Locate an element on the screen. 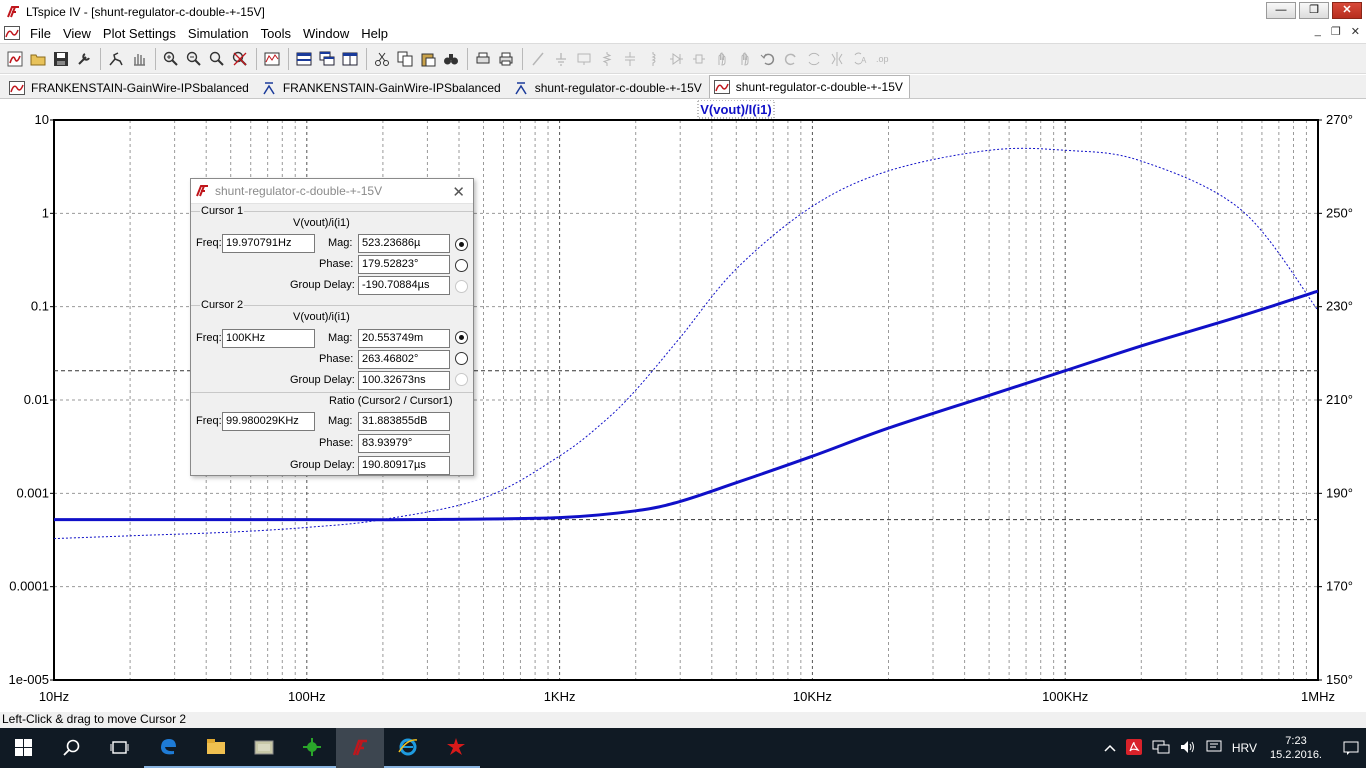  cursor1-mag-radio is located at coordinates (461, 244).